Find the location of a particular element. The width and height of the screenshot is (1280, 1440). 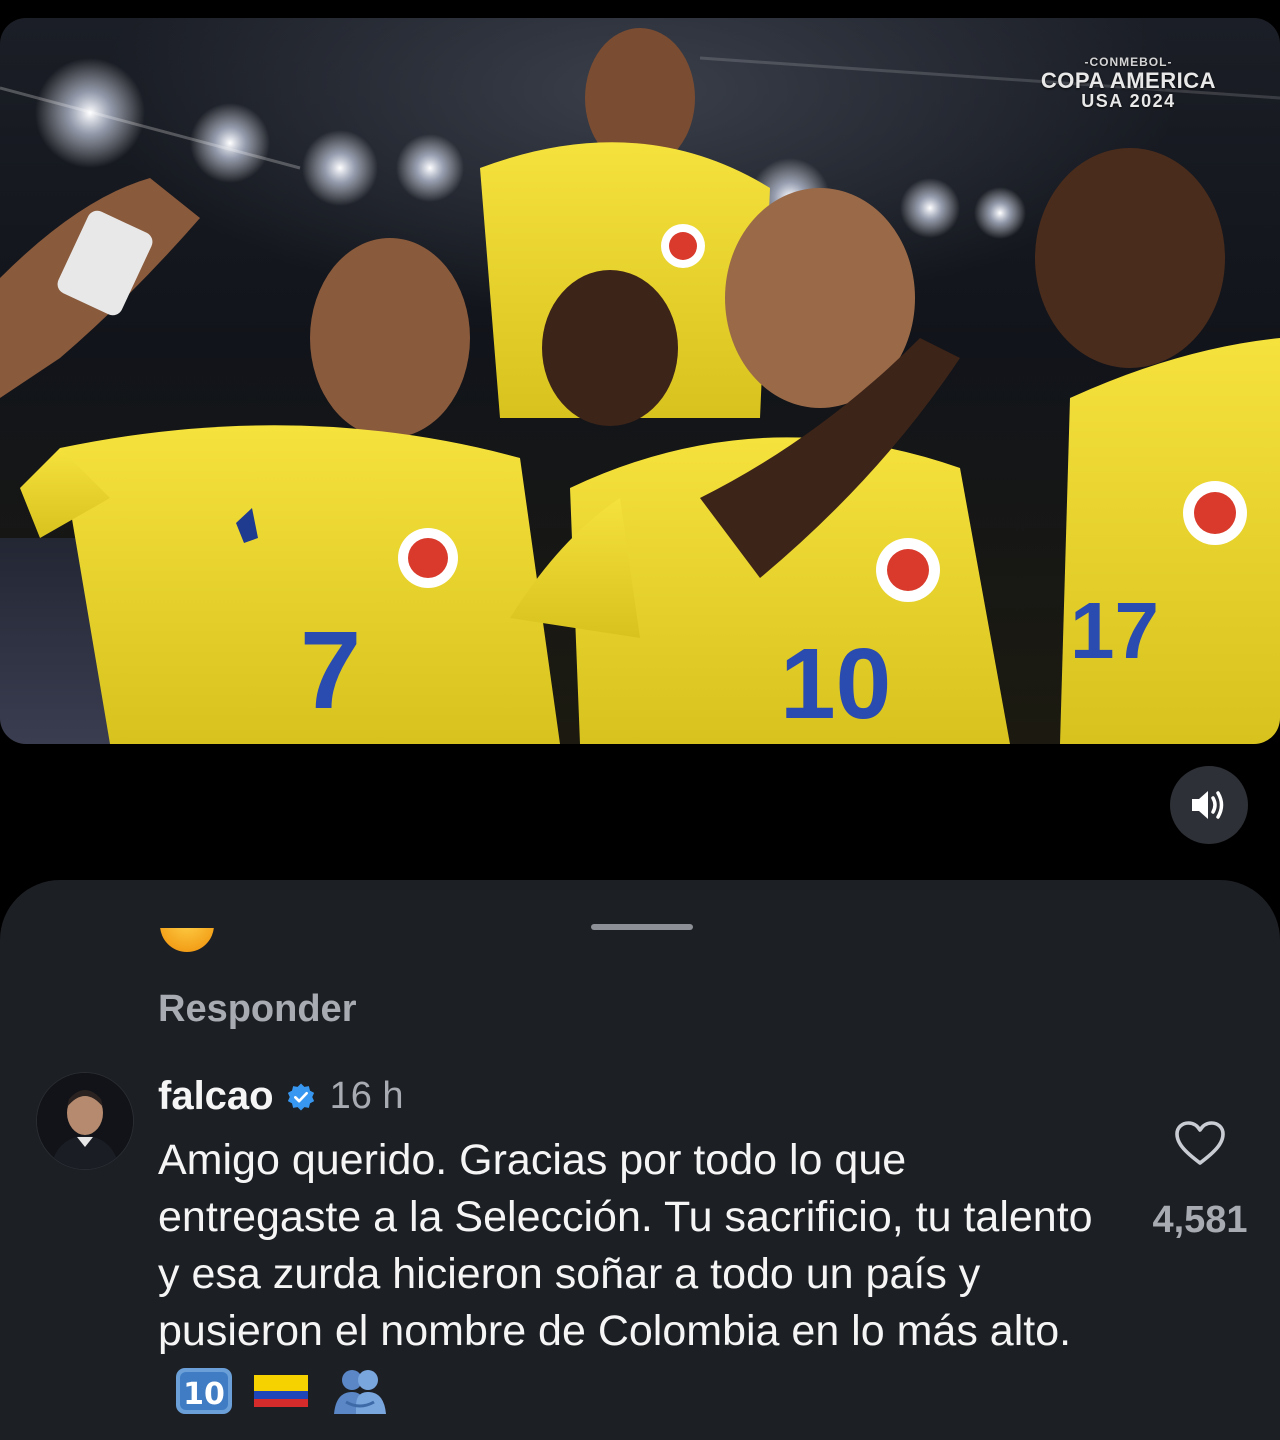

comment-header: falcao 16 h is located at coordinates (281, 1096).